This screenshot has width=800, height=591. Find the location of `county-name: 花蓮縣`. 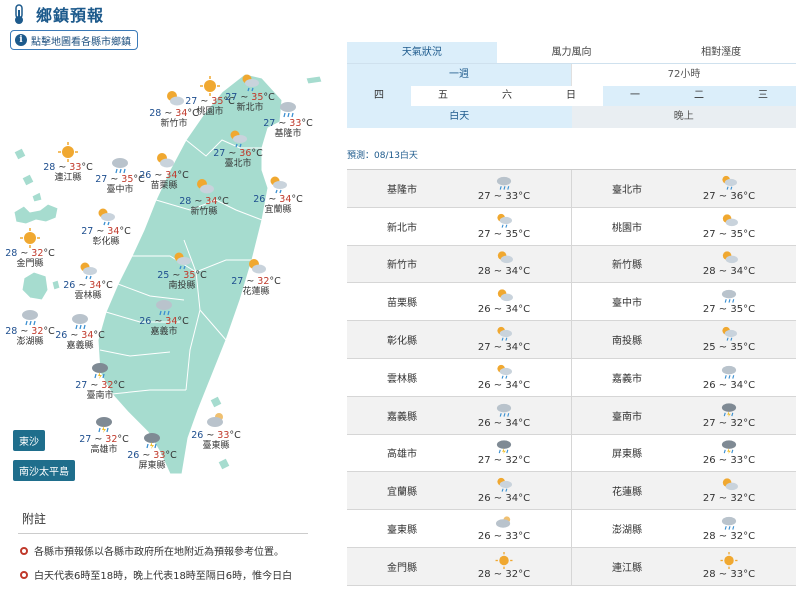

county-name: 花蓮縣 is located at coordinates (627, 493).